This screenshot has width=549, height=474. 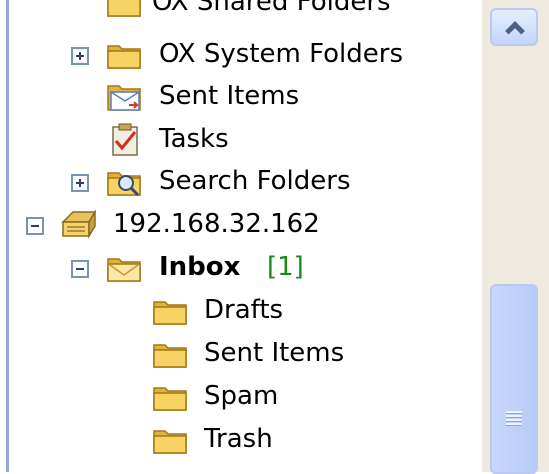 What do you see at coordinates (281, 54) in the screenshot?
I see `tree-item-label: OX System Folders` at bounding box center [281, 54].